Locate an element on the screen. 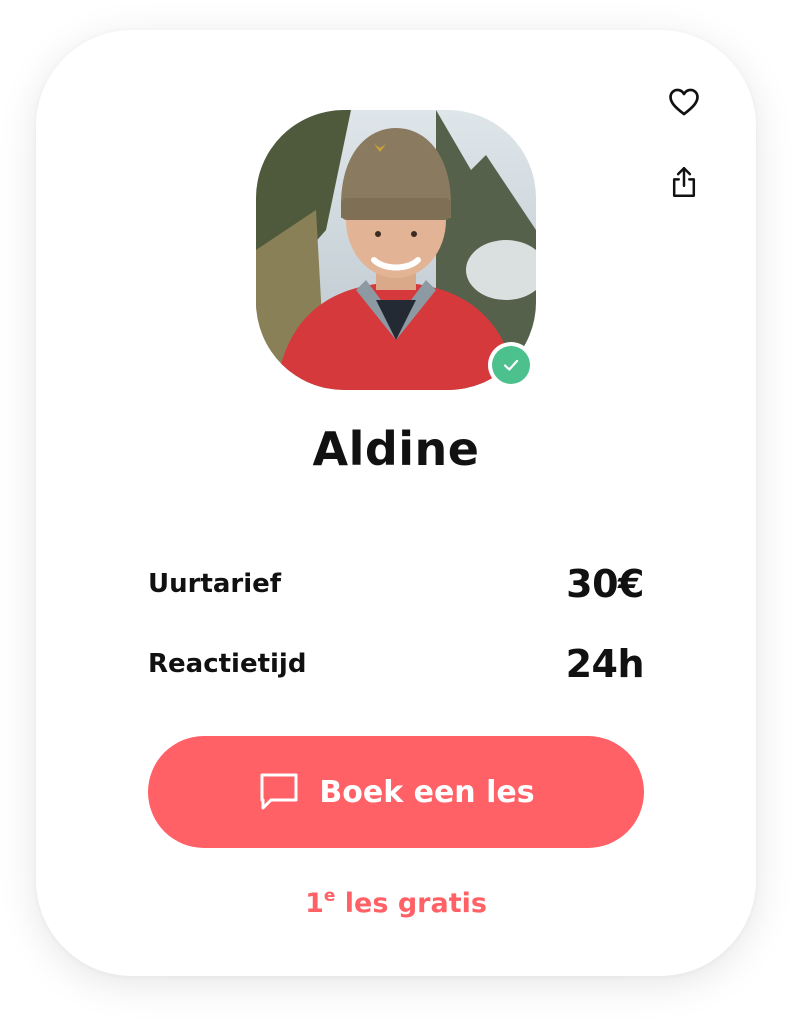  stat-row-response-time: Reactietijd 24h is located at coordinates (396, 664).